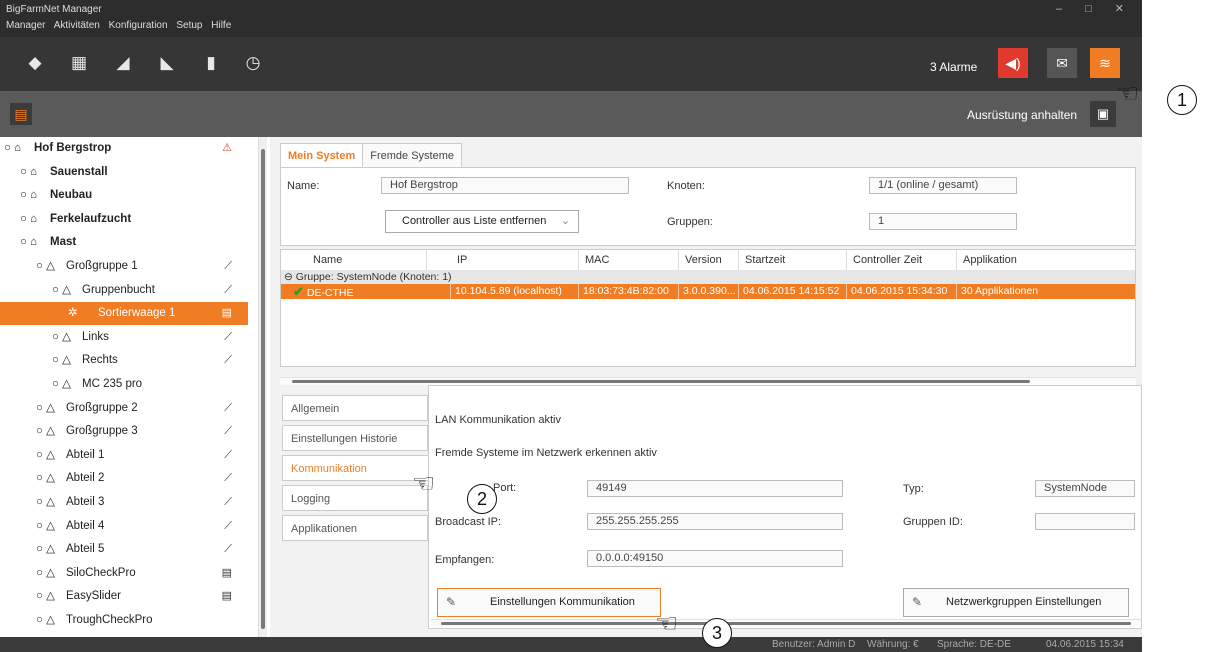  What do you see at coordinates (123, 63) in the screenshot?
I see `feed-in-icon: ◢` at bounding box center [123, 63].